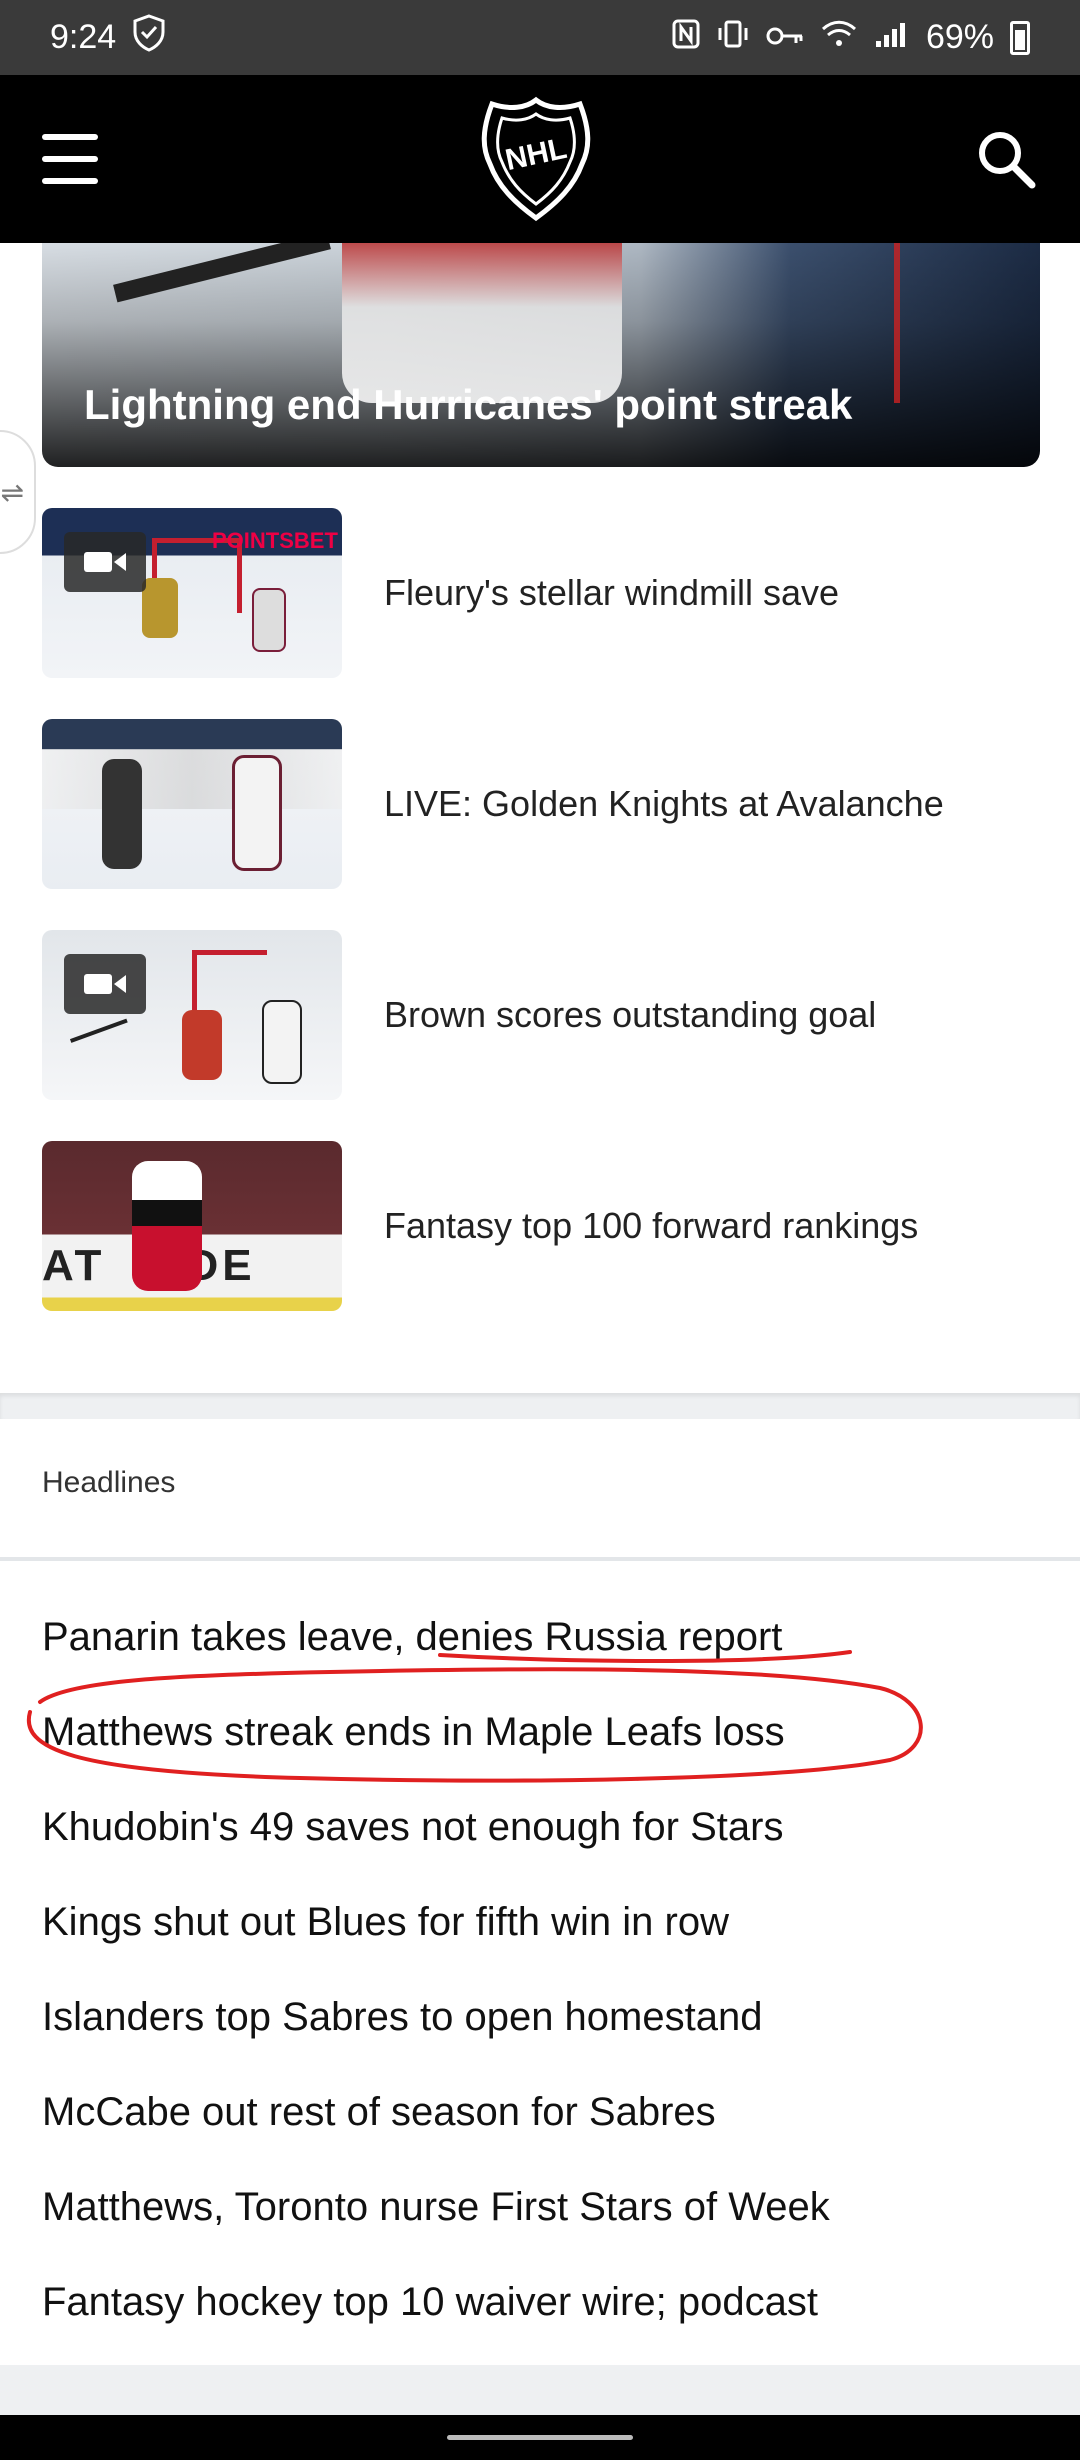 The height and width of the screenshot is (2460, 1080). Describe the element at coordinates (630, 1014) in the screenshot. I see `video-title: Brown scores outstanding goal` at that location.